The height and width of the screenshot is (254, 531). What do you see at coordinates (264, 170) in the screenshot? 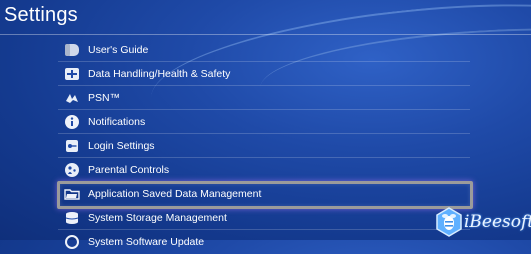
I see `menu-item-parental-controls: Parental Controls` at bounding box center [264, 170].